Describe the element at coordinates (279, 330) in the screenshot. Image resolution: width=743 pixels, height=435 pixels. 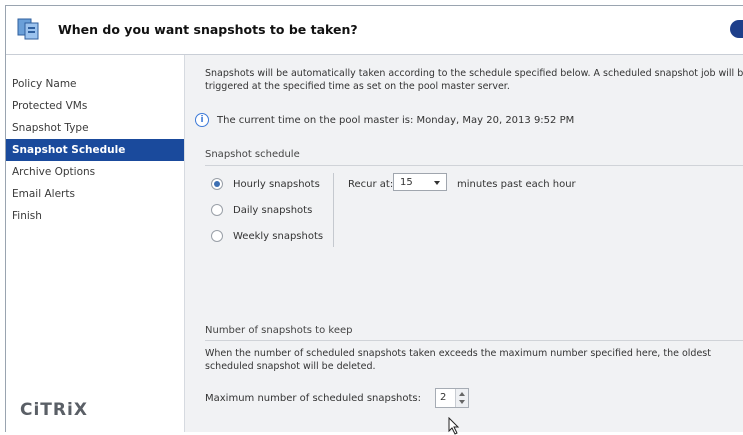
I see `snapshots-to-keep-label: Number of snapshots to keep` at that location.